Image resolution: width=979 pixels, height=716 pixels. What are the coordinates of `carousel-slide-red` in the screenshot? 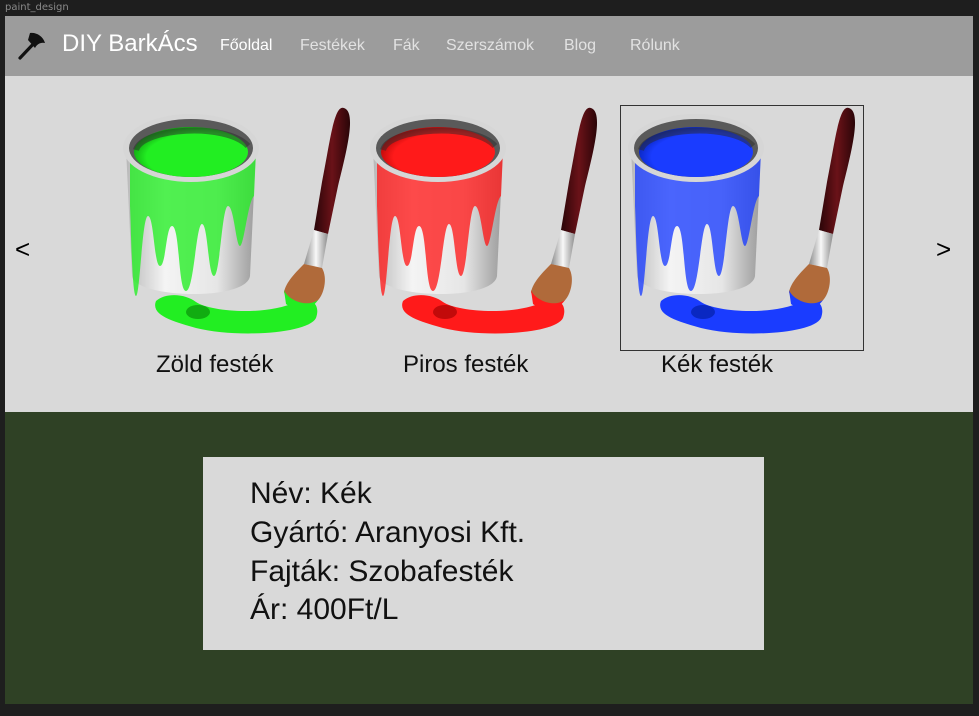 It's located at (484, 228).